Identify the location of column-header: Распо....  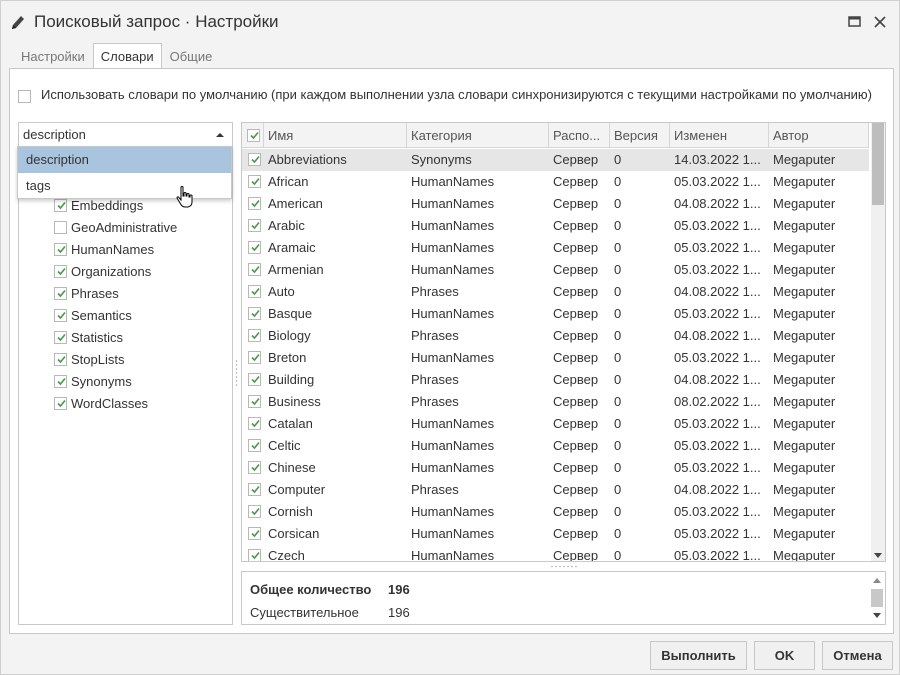
(579, 135).